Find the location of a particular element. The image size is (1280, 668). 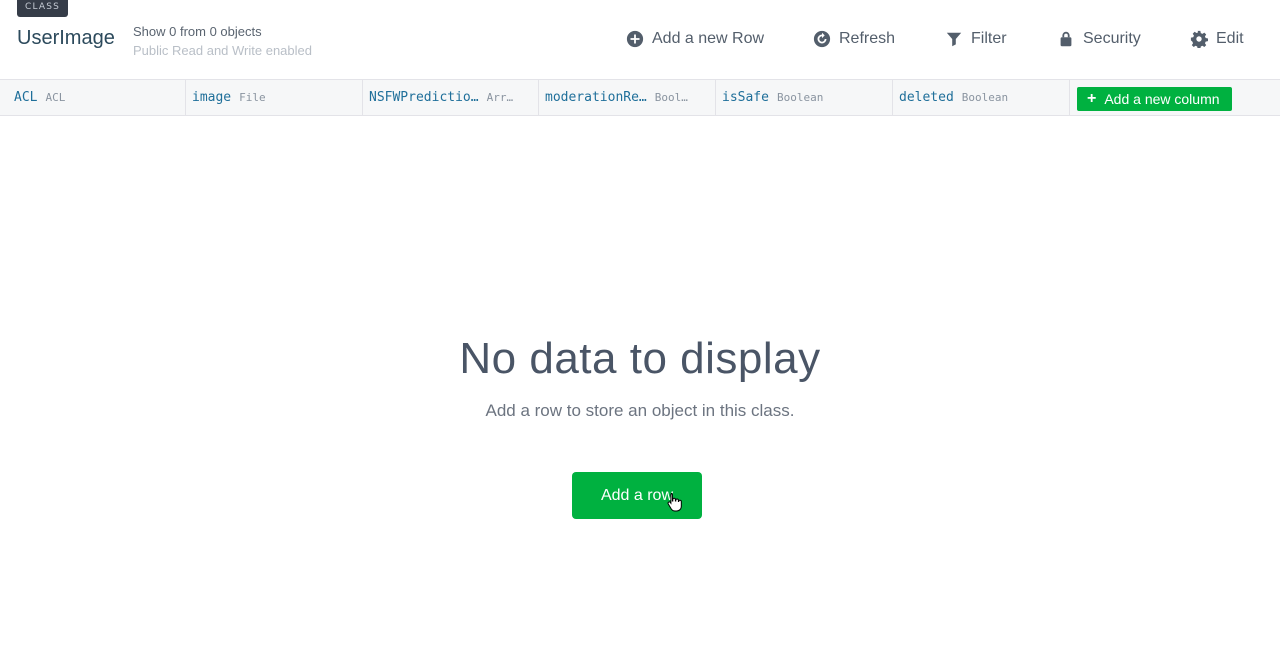

permission-status: Public Read and Write enabled is located at coordinates (222, 50).